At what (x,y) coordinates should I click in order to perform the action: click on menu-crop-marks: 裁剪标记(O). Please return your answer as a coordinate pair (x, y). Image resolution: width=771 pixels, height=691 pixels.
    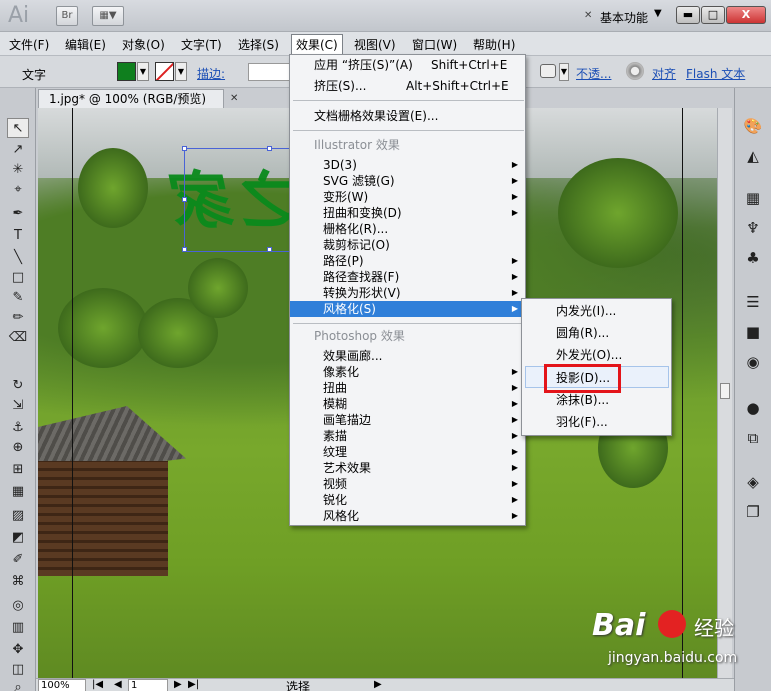
    Looking at the image, I should click on (407, 245).